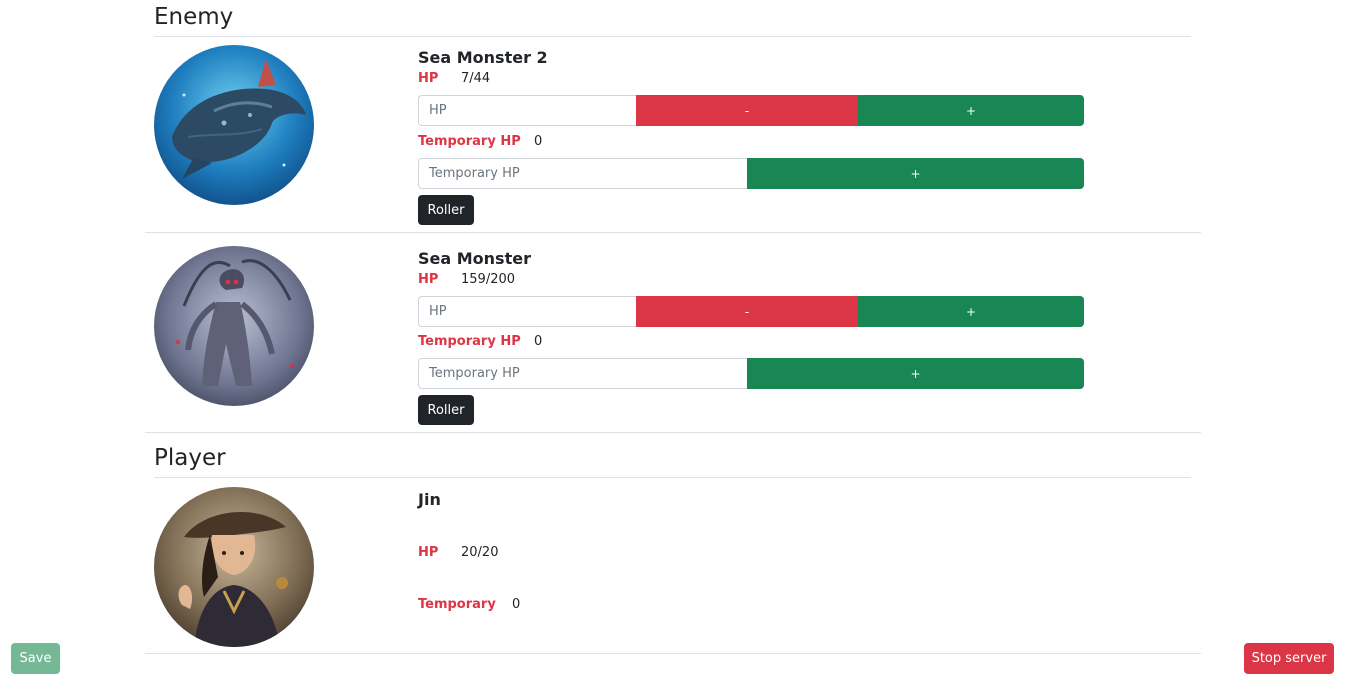 Image resolution: width=1349 pixels, height=685 pixels. I want to click on stop-server-button: Stop server, so click(1289, 658).